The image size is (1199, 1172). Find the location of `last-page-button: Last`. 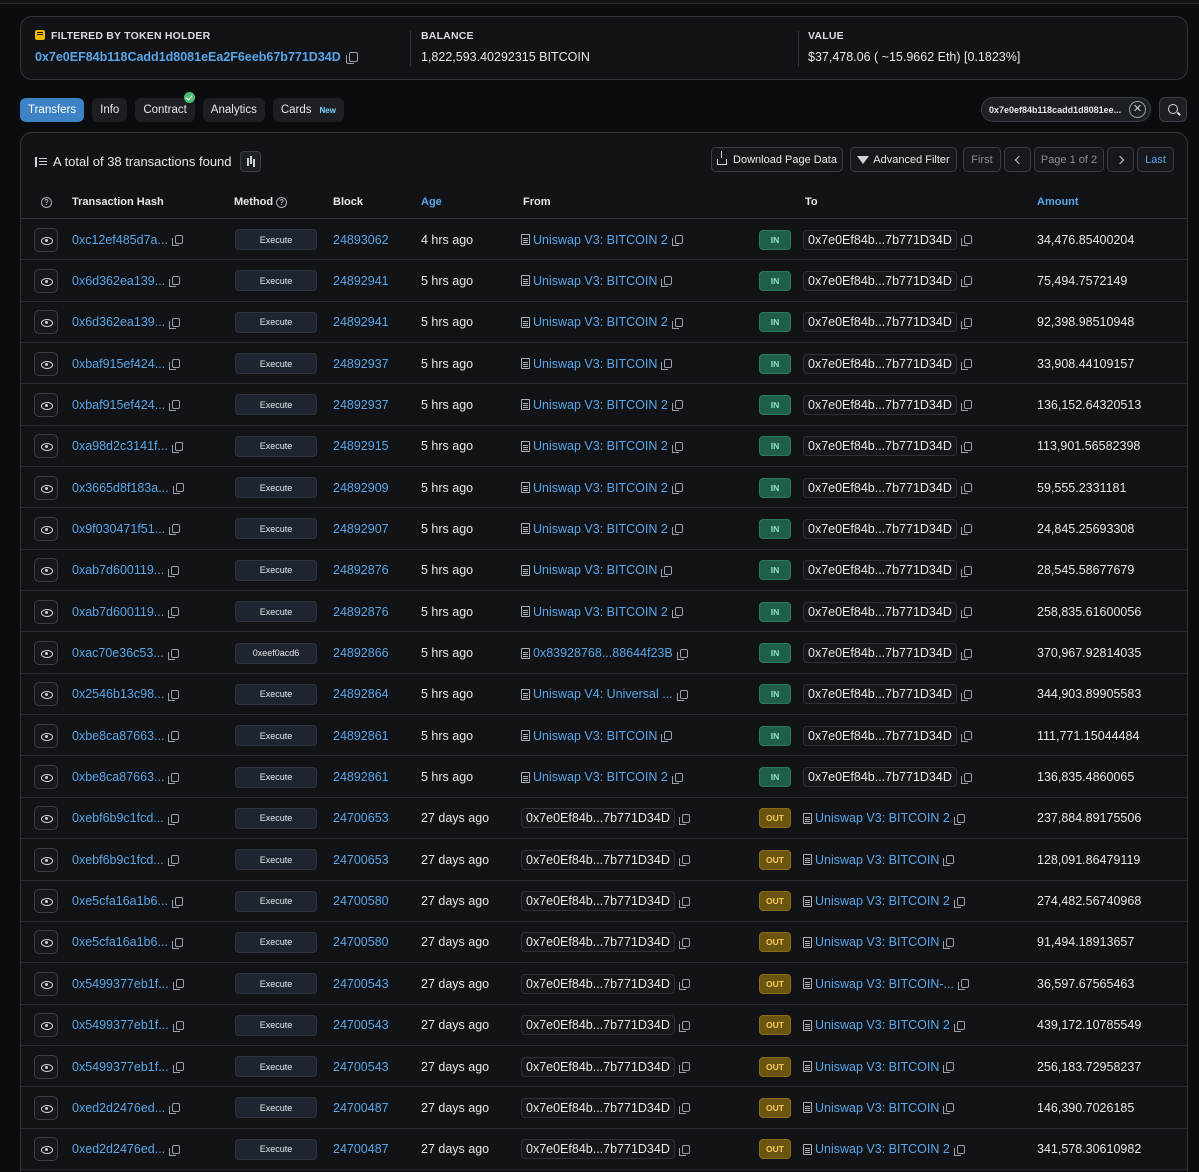

last-page-button: Last is located at coordinates (1155, 159).